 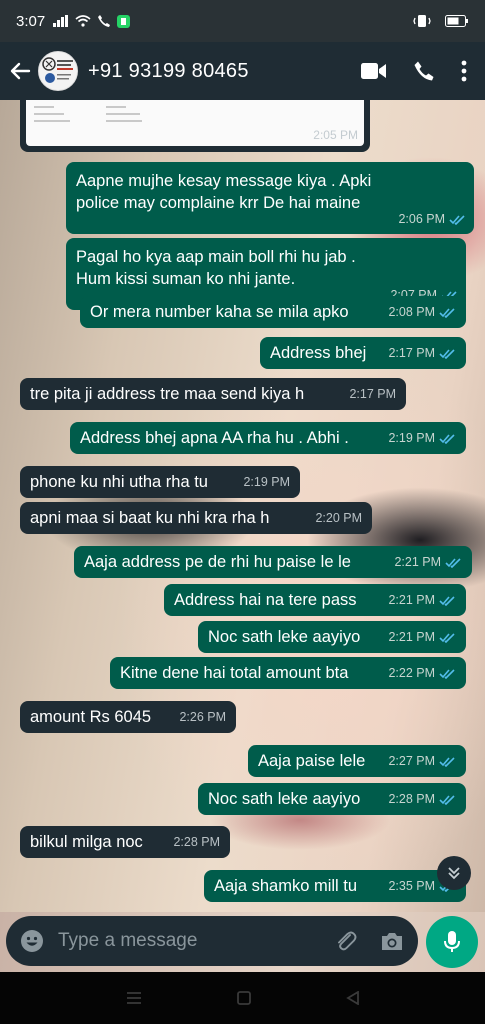 I want to click on incoming-message: amount Rs 6045 2:26 PM, so click(x=128, y=717).